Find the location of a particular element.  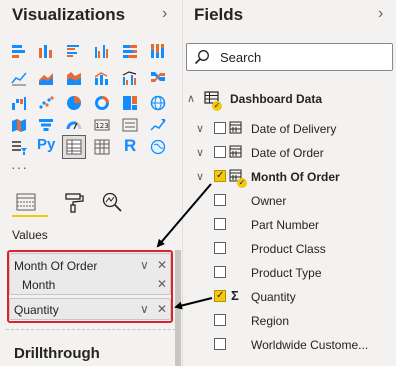

field-label-date-of-order: Date of Order is located at coordinates (287, 153).